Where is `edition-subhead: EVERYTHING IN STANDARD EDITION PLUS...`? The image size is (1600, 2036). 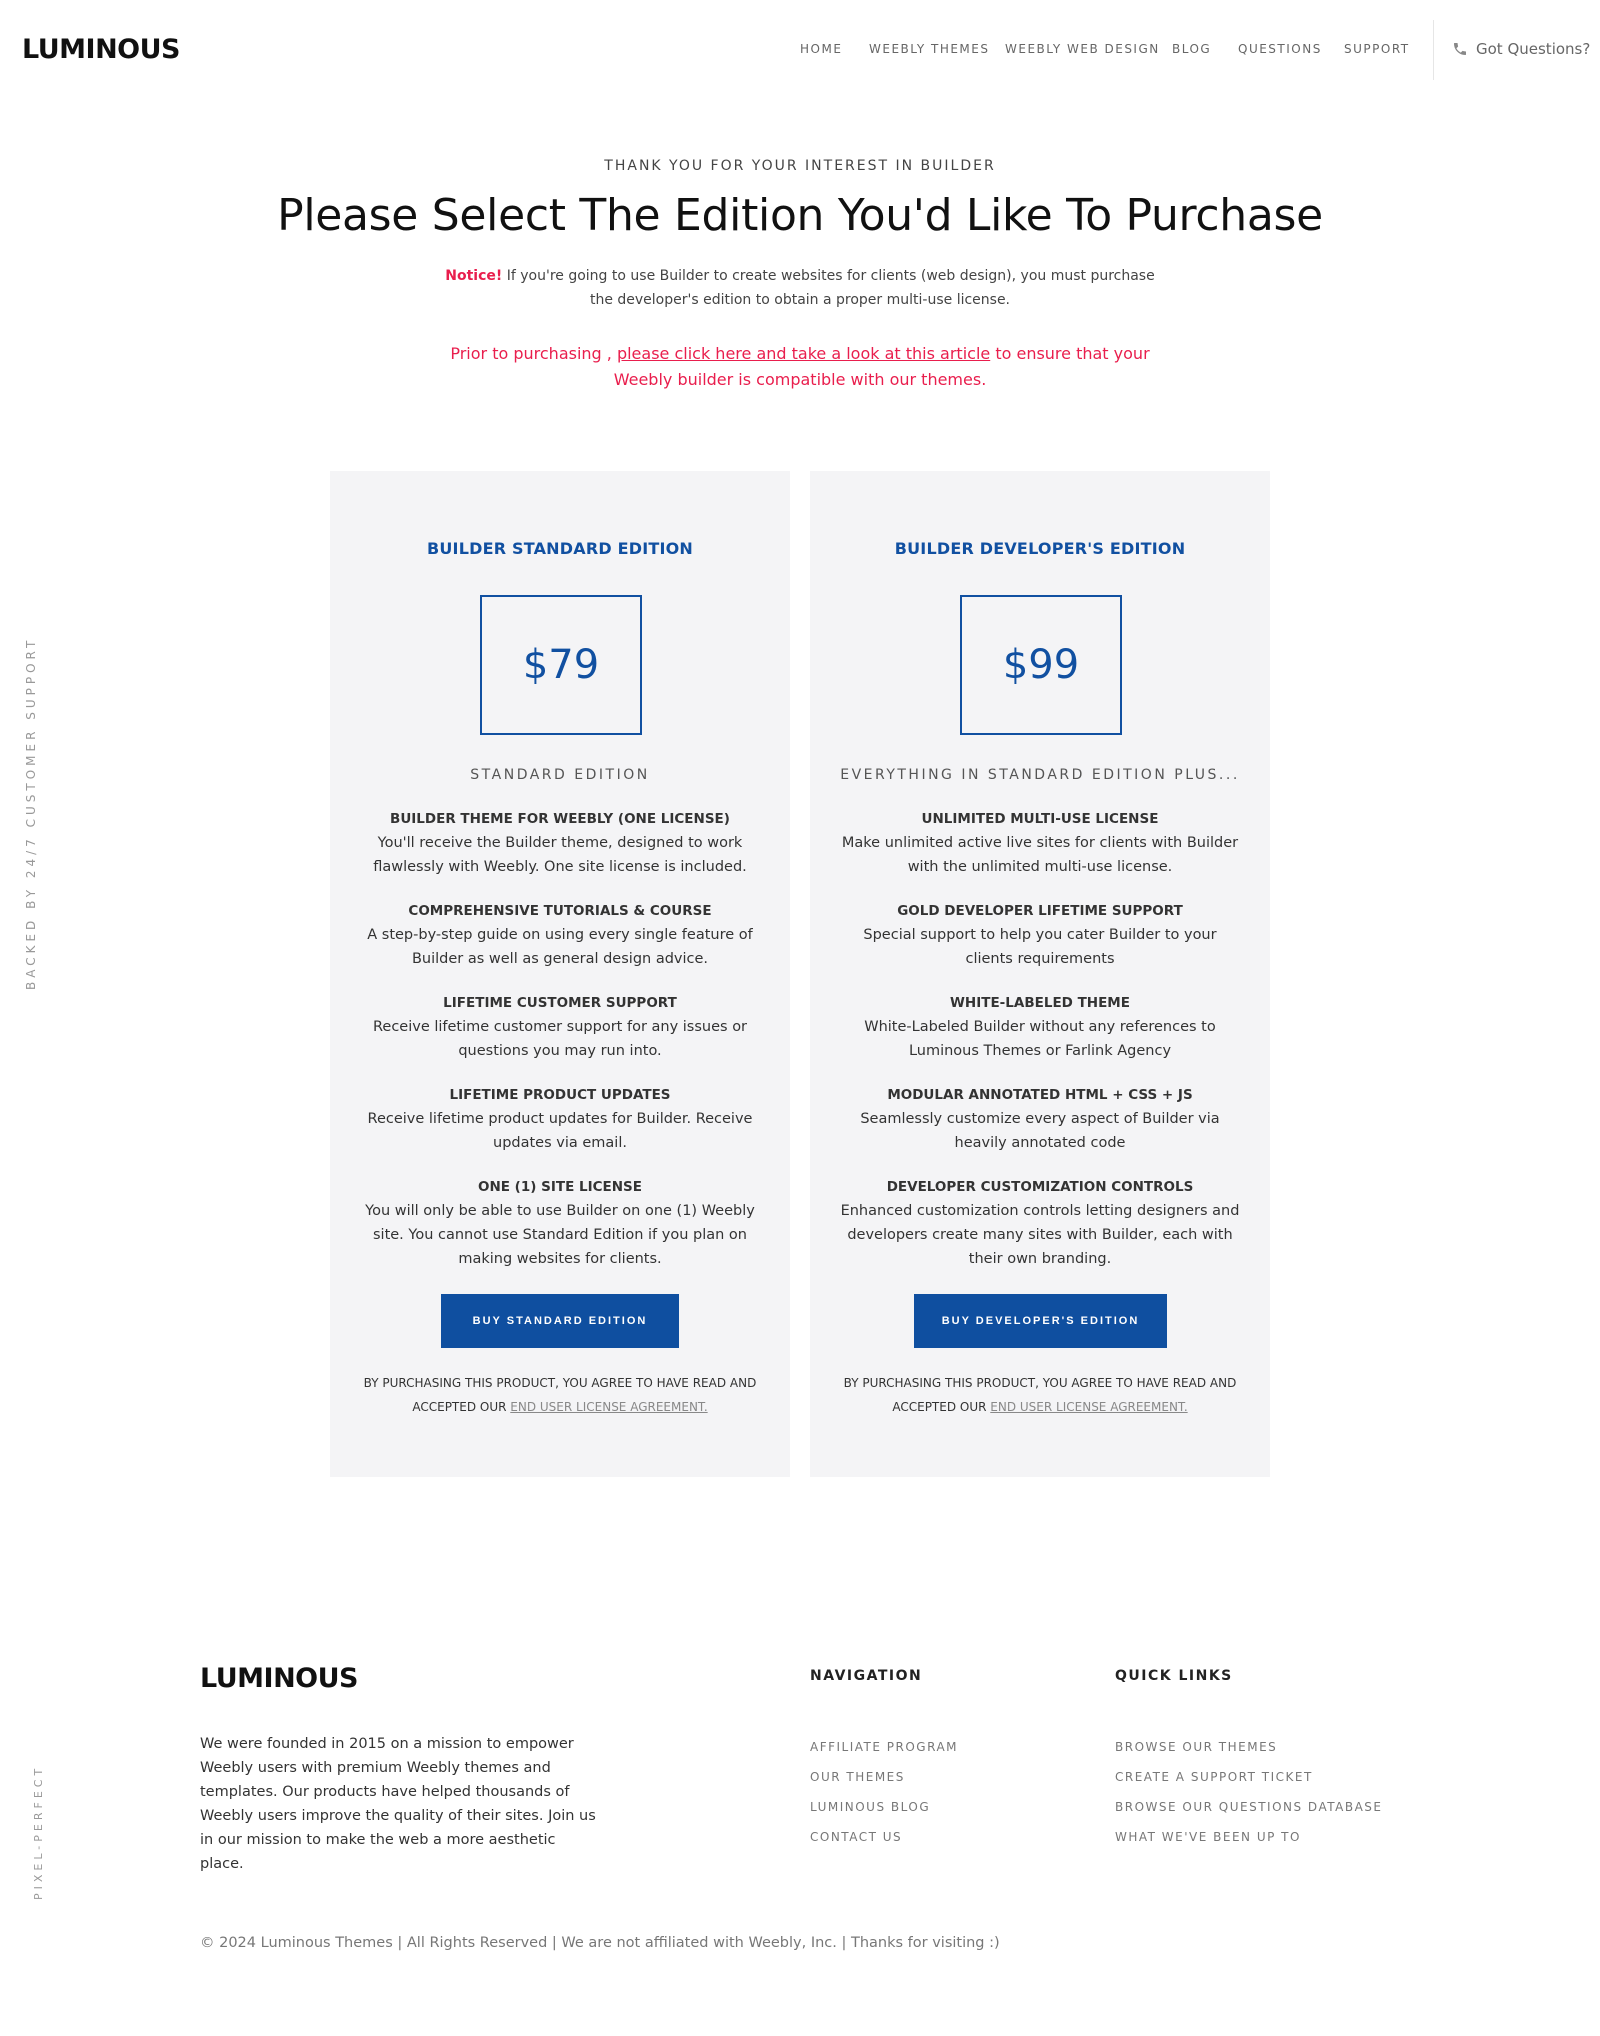 edition-subhead: EVERYTHING IN STANDARD EDITION PLUS... is located at coordinates (1040, 775).